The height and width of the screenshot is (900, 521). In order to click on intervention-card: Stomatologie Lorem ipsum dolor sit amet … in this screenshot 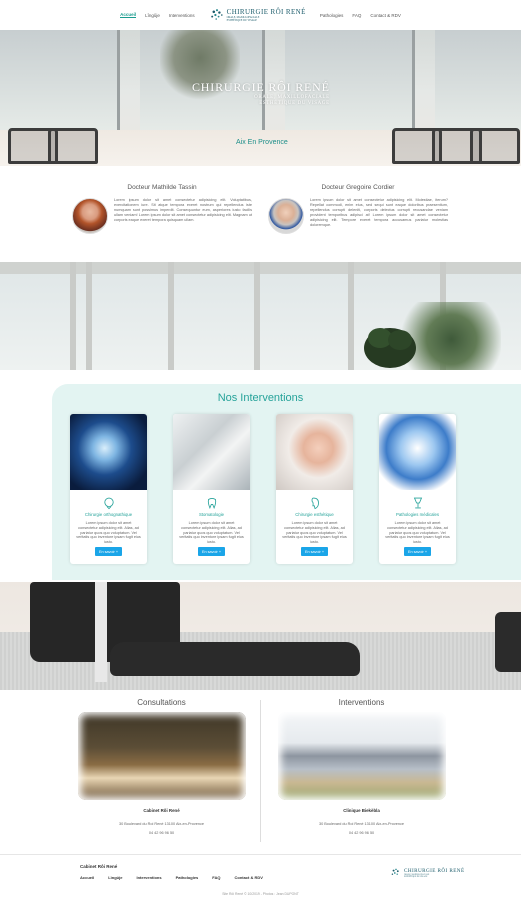, I will do `click(211, 489)`.